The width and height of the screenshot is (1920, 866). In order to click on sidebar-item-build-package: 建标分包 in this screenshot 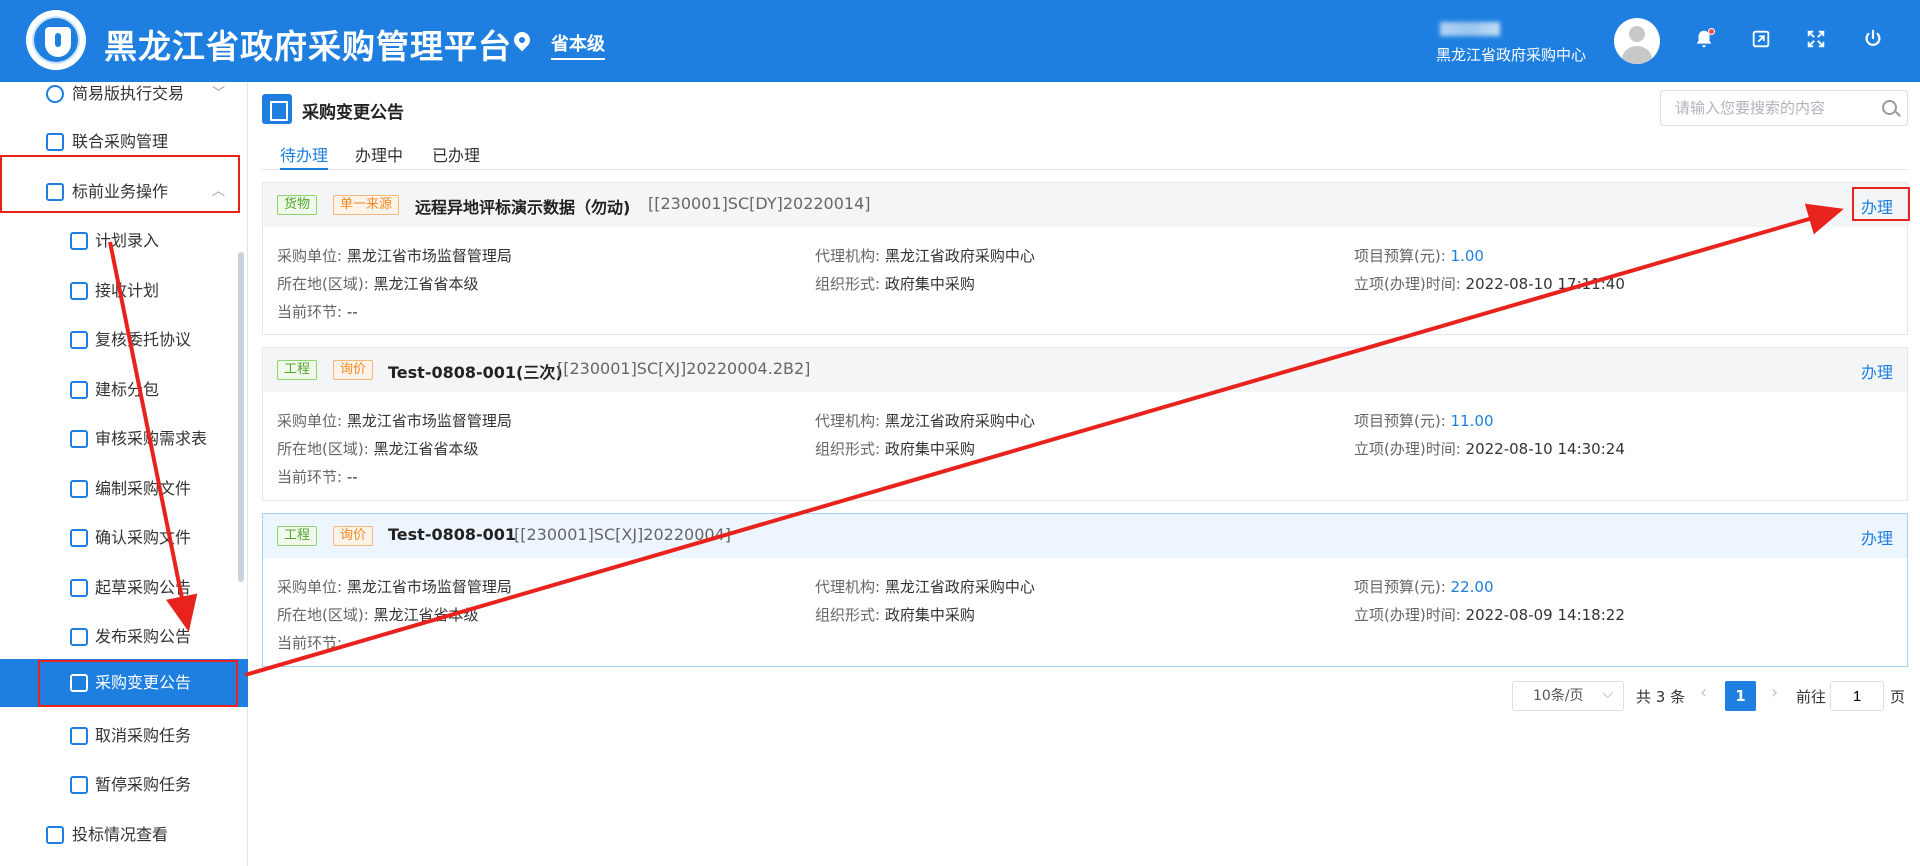, I will do `click(124, 390)`.